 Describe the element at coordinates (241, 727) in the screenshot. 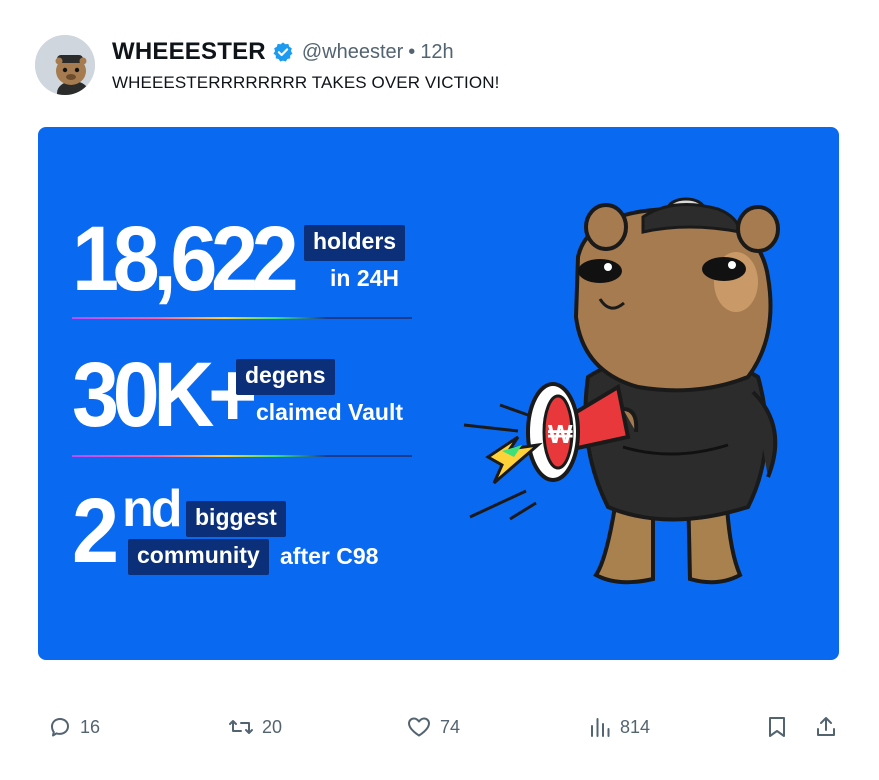

I see `retweet-icon` at that location.